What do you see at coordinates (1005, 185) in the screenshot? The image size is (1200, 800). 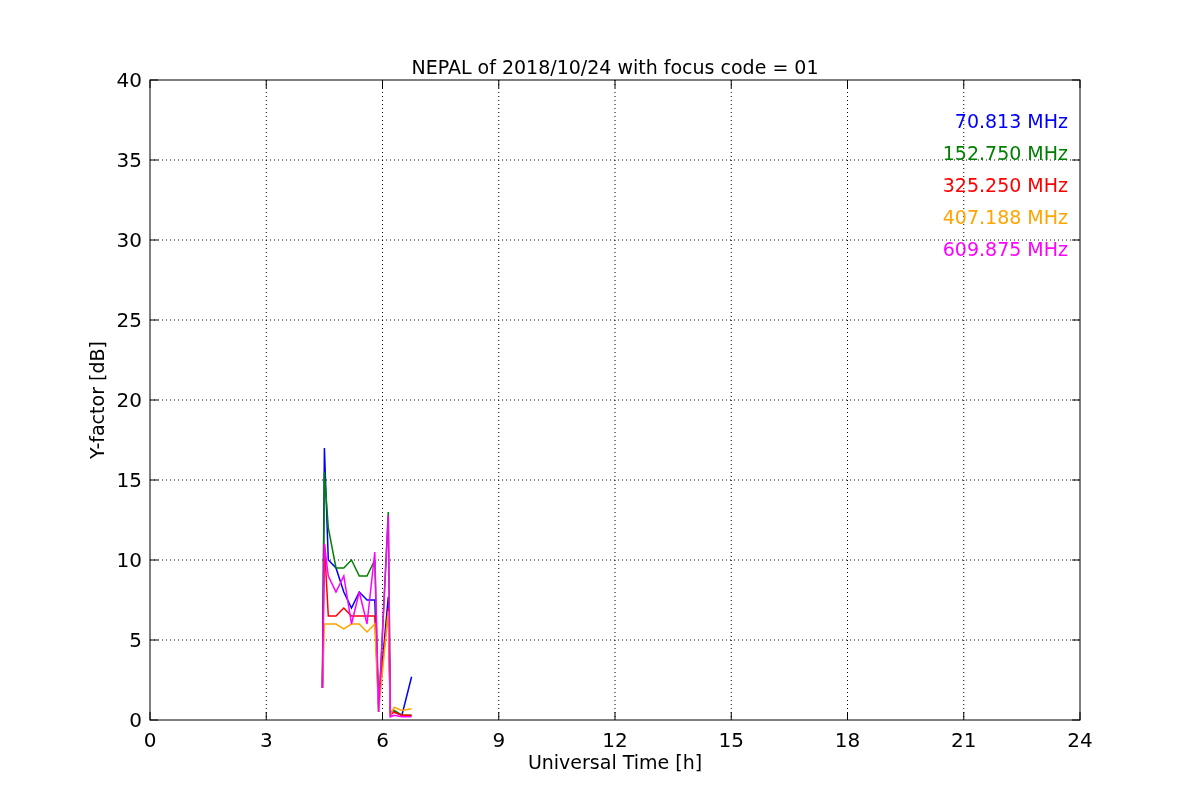 I see `legend-label: 325.250 MHz` at bounding box center [1005, 185].